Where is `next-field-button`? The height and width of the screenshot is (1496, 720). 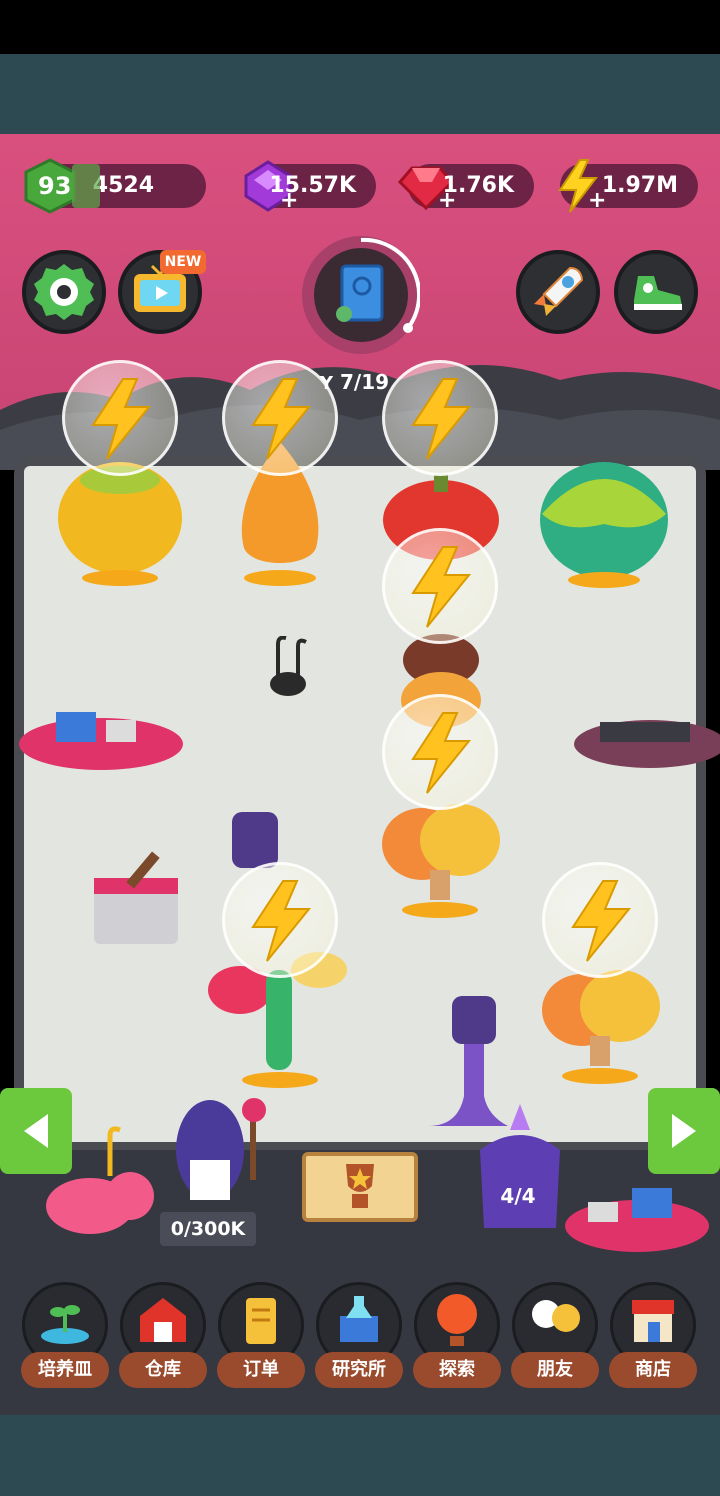
next-field-button is located at coordinates (684, 1131).